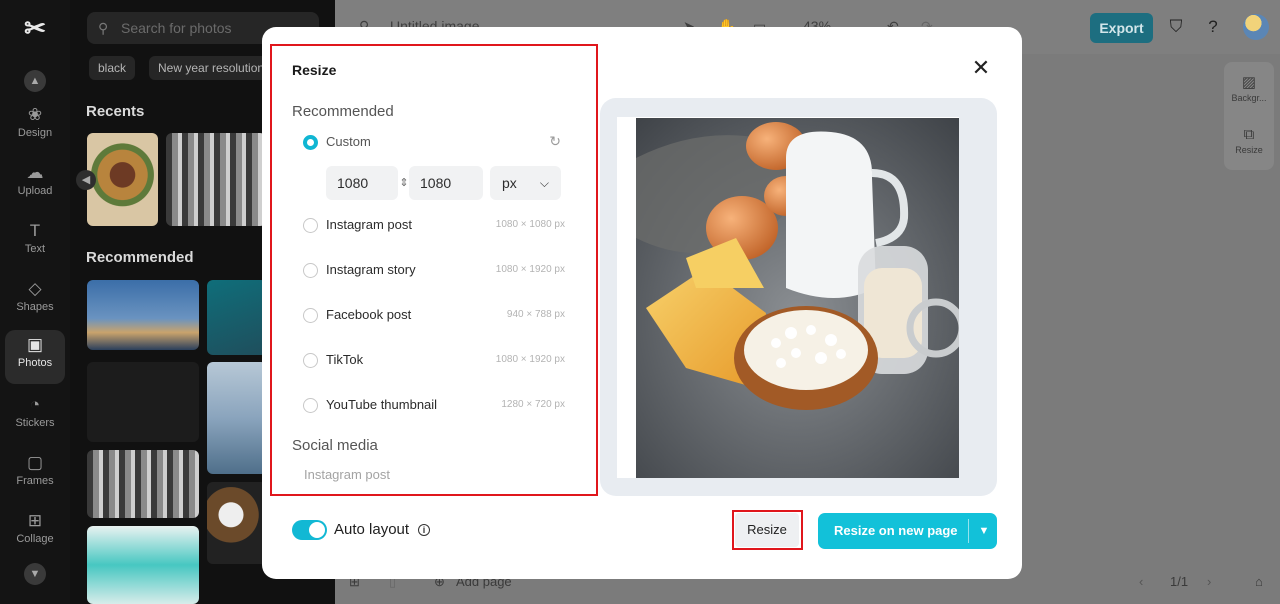 This screenshot has height=604, width=1280. I want to click on preset-label: Facebook post, so click(369, 314).